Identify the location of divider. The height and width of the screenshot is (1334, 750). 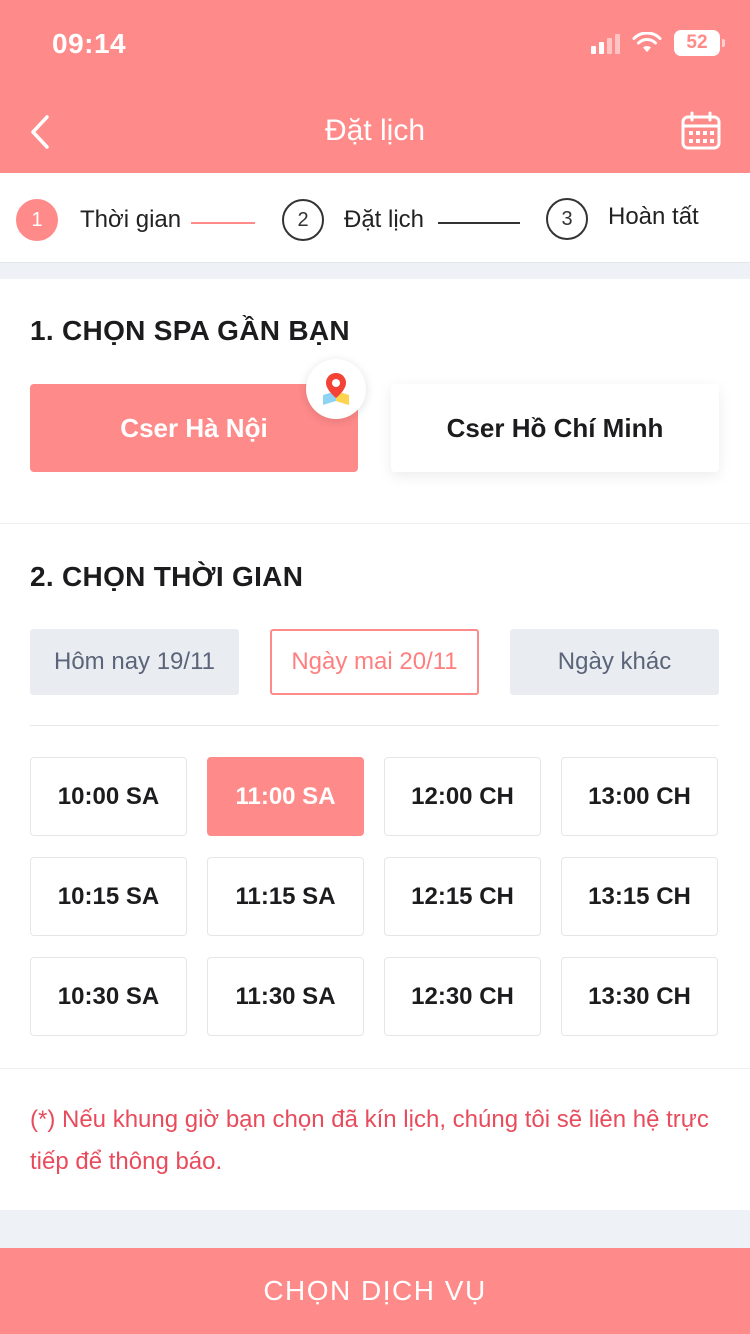
(374, 725).